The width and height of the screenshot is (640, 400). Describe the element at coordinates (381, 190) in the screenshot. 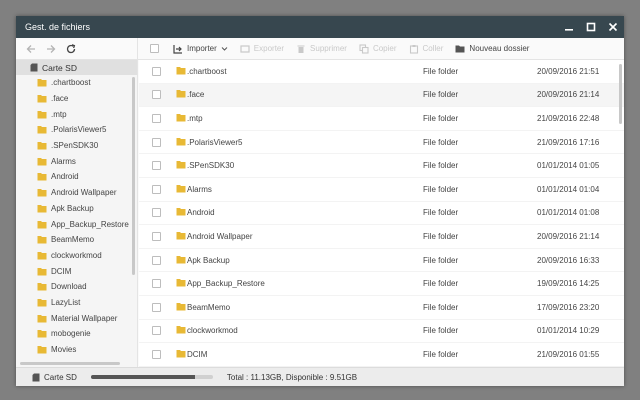

I see `file-row: Alarms File folder 01/01/2014 01:04` at that location.